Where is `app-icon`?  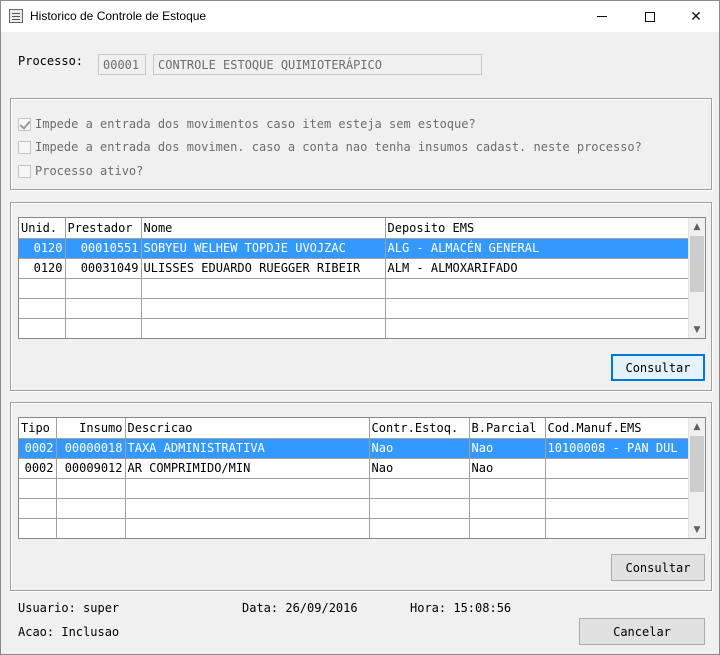 app-icon is located at coordinates (16, 16).